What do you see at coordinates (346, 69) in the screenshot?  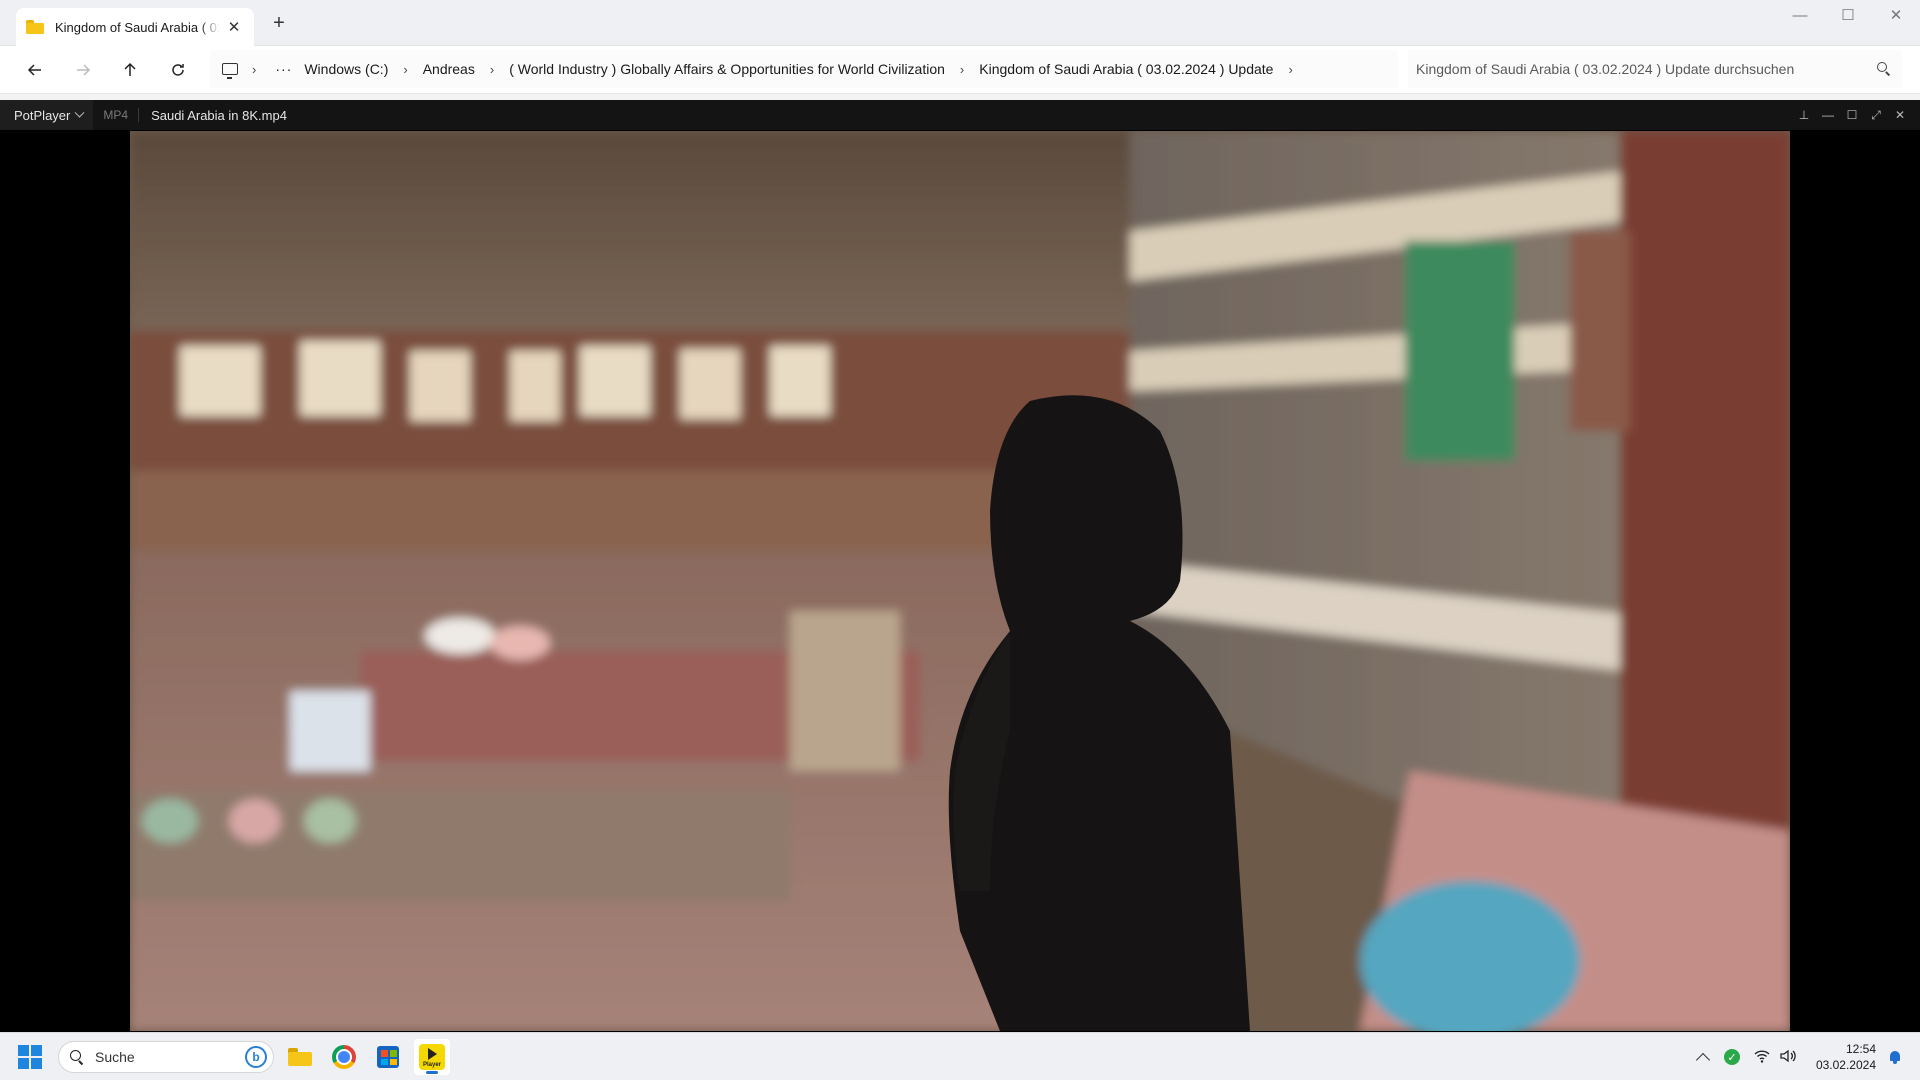 I see `breadcrumb-item: Windows (C:)` at bounding box center [346, 69].